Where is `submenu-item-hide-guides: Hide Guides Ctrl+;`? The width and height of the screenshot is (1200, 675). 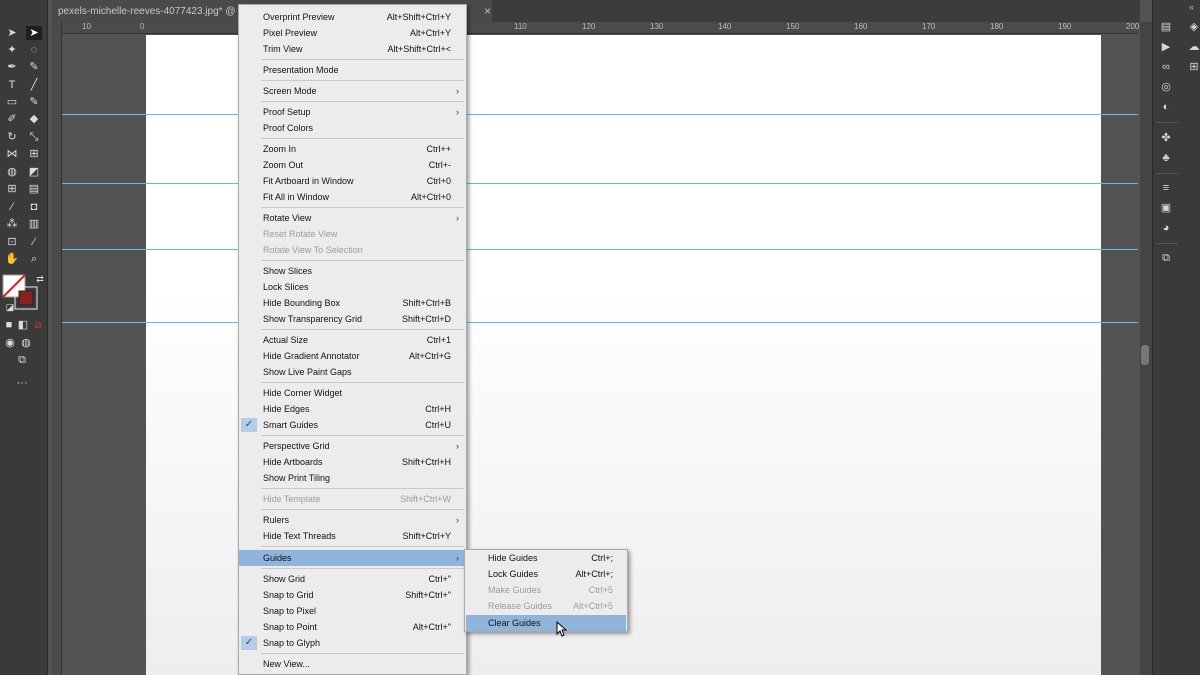
submenu-item-hide-guides: Hide Guides Ctrl+; is located at coordinates (546, 558).